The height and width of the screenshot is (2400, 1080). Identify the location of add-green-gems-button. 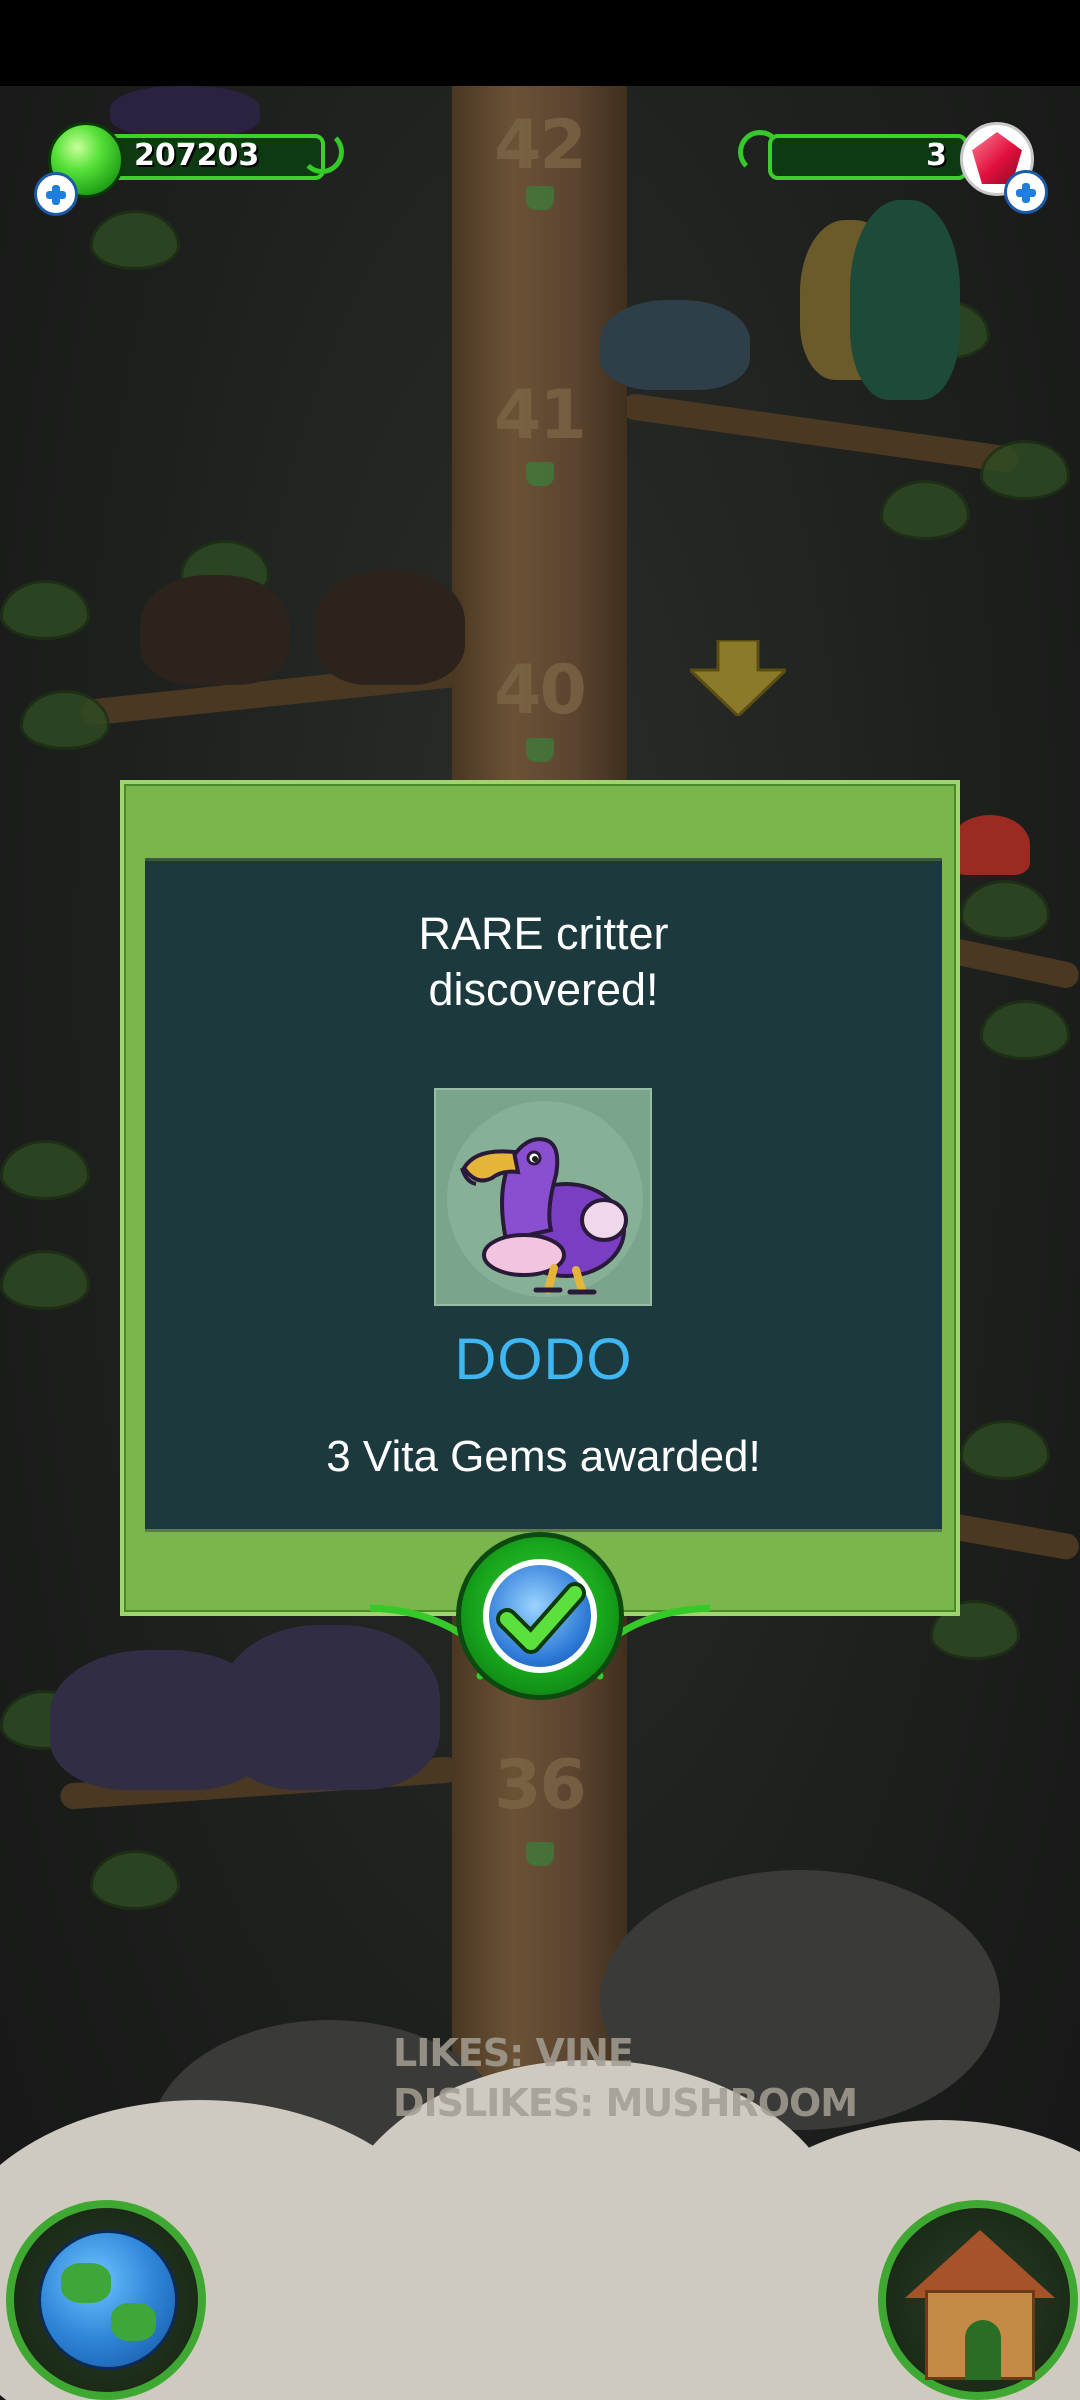
(56, 194).